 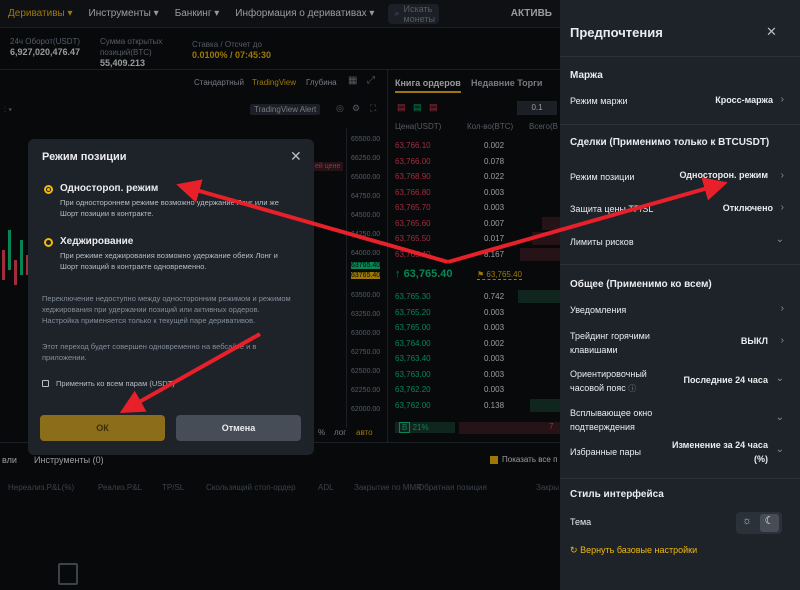 I want to click on timezone-label: Ориентировочный часовой пояс ⓘ, so click(x=608, y=381).